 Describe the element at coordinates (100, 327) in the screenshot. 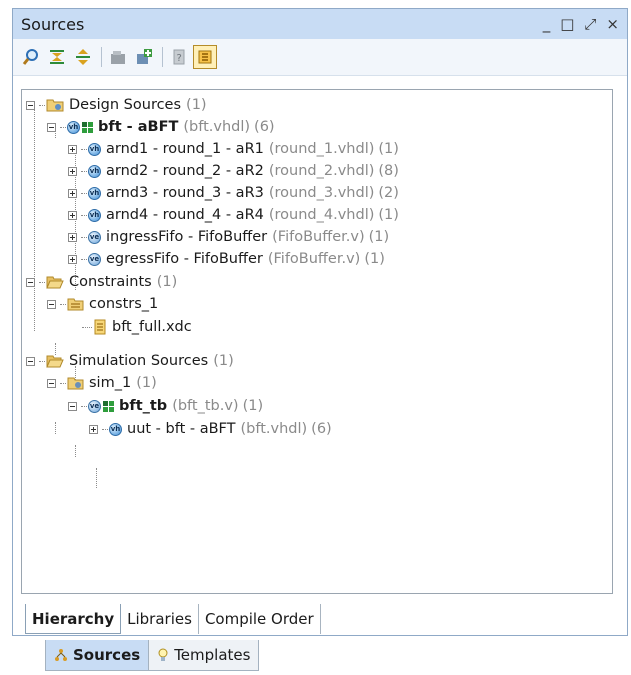

I see `xdc-file-icon` at that location.